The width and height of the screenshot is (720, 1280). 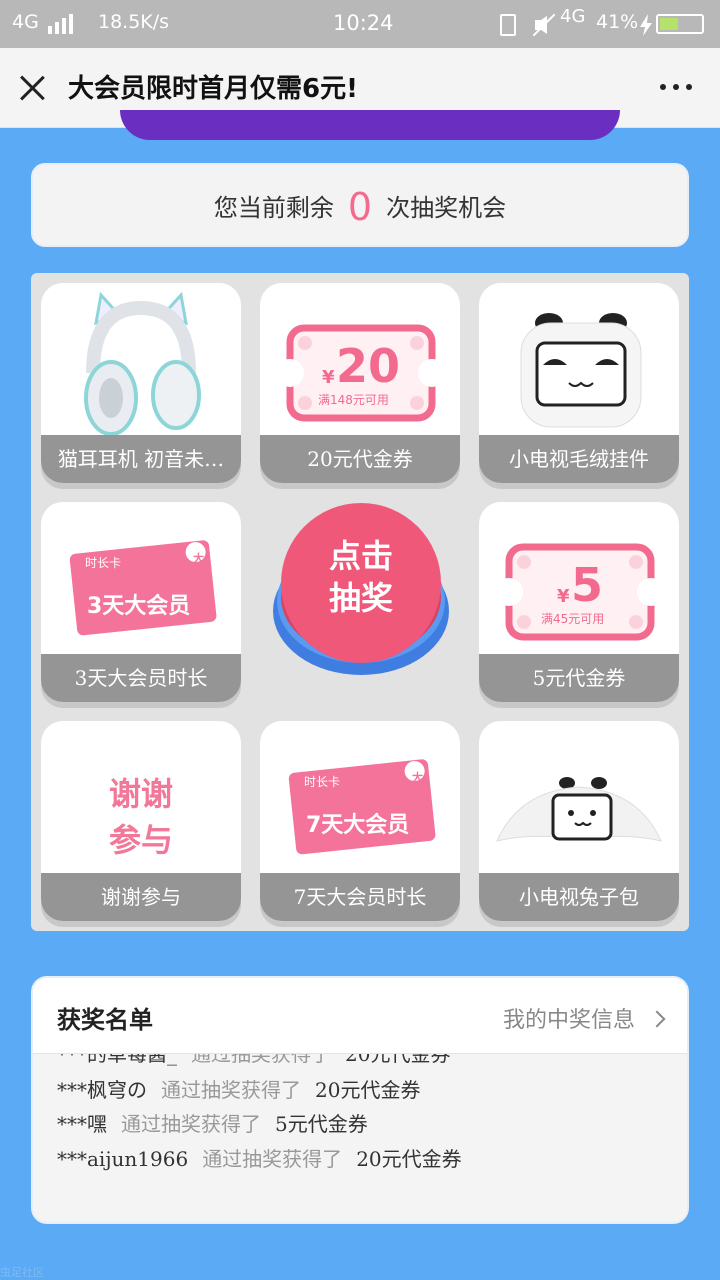 I want to click on winner-user: ***嘿, so click(x=82, y=1124).